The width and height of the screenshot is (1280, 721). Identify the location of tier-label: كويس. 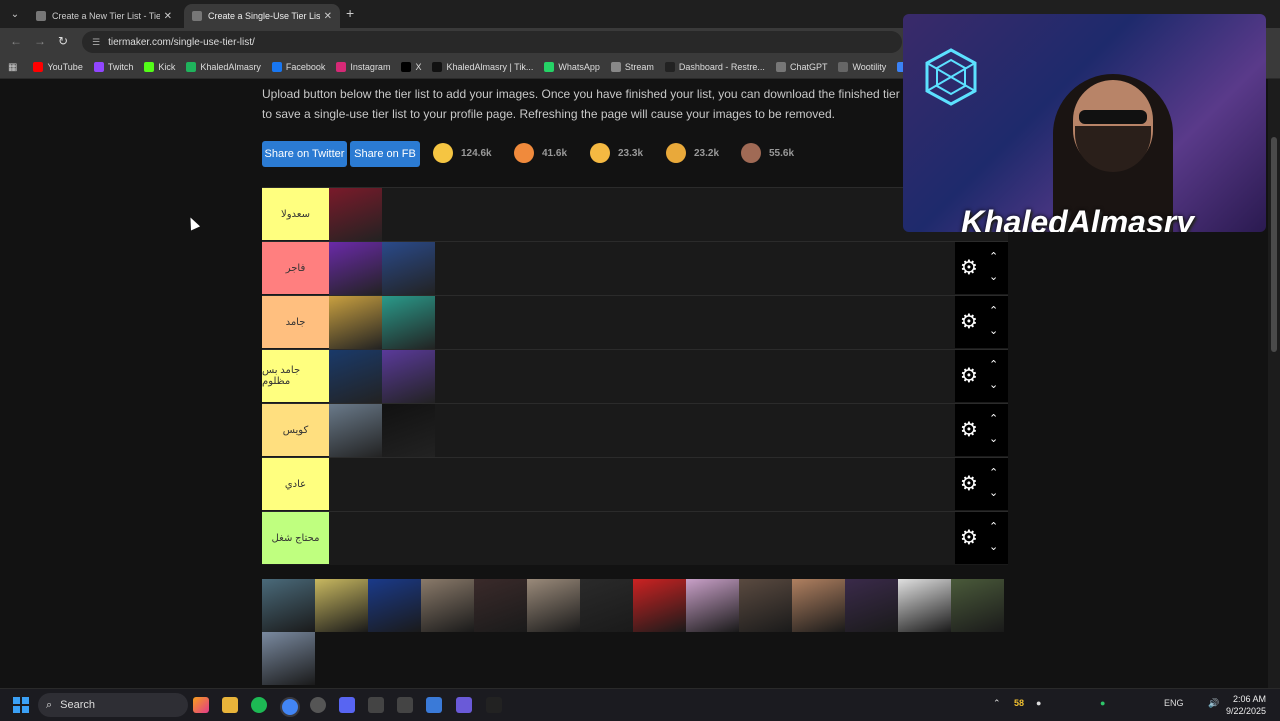
(295, 430).